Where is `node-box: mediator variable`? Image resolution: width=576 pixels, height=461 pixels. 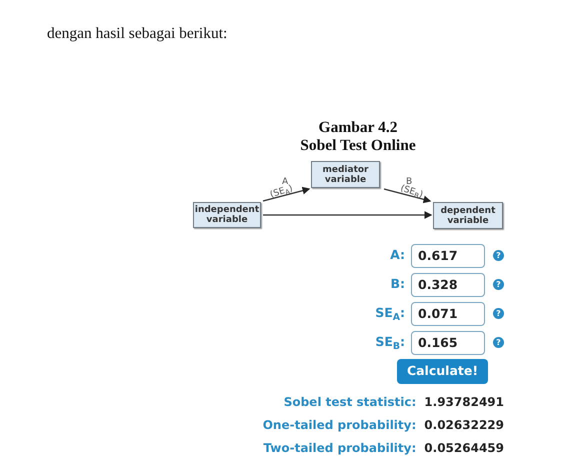 node-box: mediator variable is located at coordinates (345, 174).